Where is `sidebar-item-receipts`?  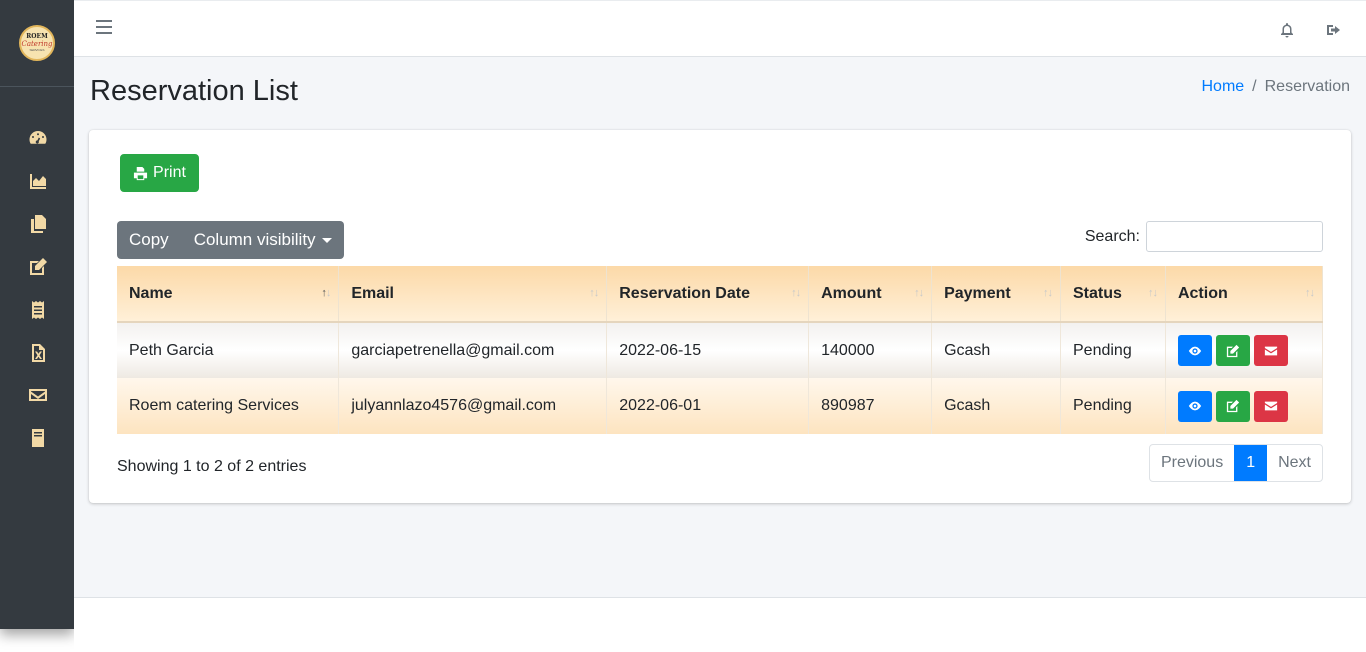 sidebar-item-receipts is located at coordinates (38, 310).